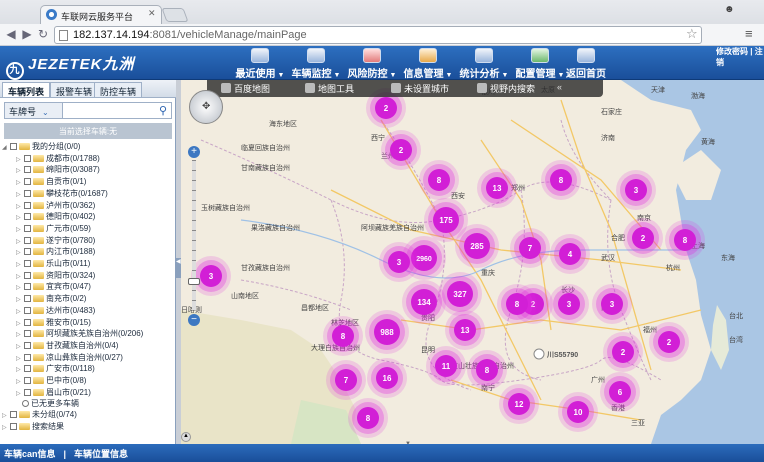 This screenshot has height=462, width=764. Describe the element at coordinates (34, 110) in the screenshot. I see `filter-select: 车牌号 ⌄` at that location.